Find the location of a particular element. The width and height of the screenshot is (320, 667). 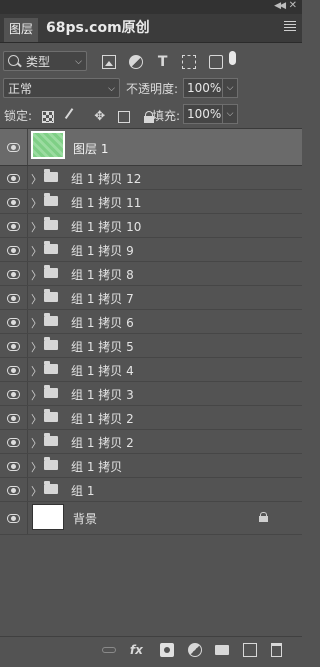

link-layers-icon is located at coordinates (109, 649).